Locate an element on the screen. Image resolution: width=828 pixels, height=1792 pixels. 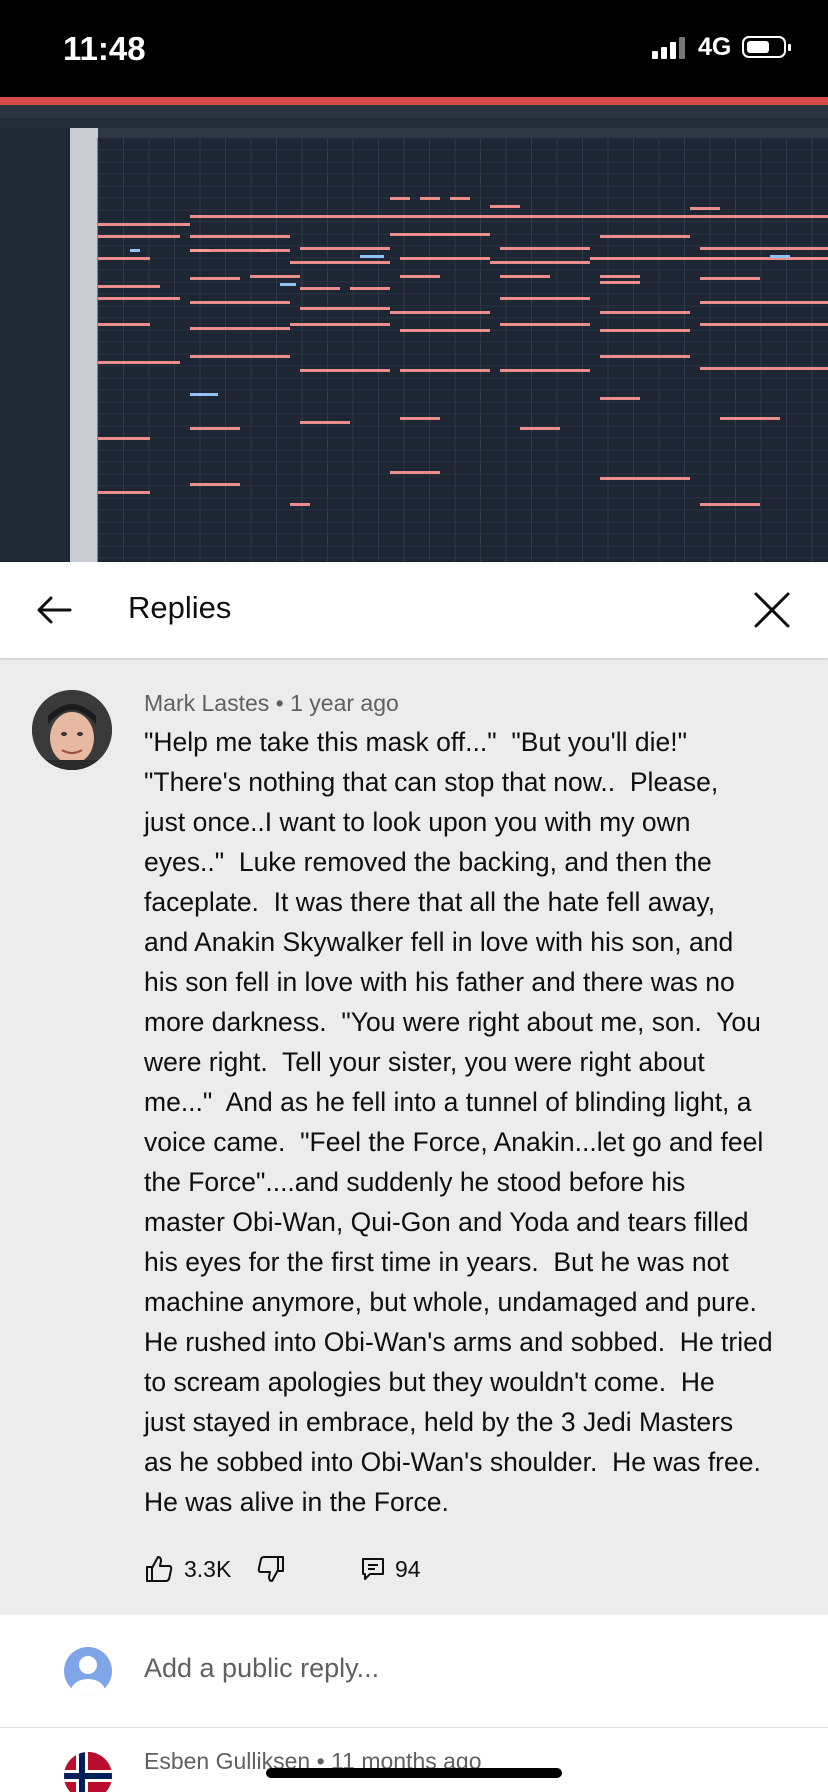
default-avatar-icon is located at coordinates (88, 1675).